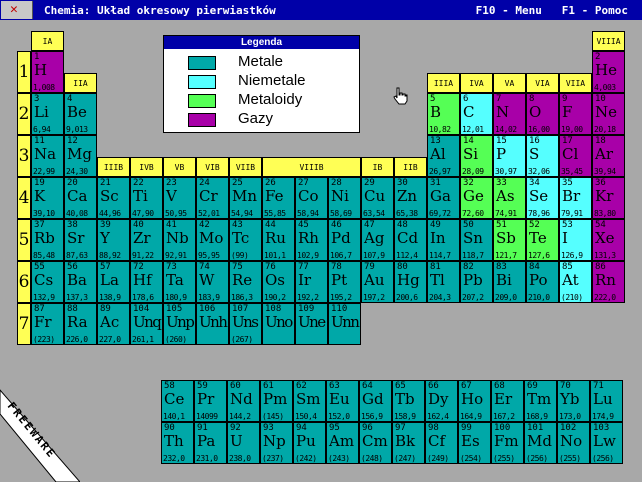 The image size is (642, 482). What do you see at coordinates (177, 443) in the screenshot?
I see `element-th: 90 Th 232,0` at bounding box center [177, 443].